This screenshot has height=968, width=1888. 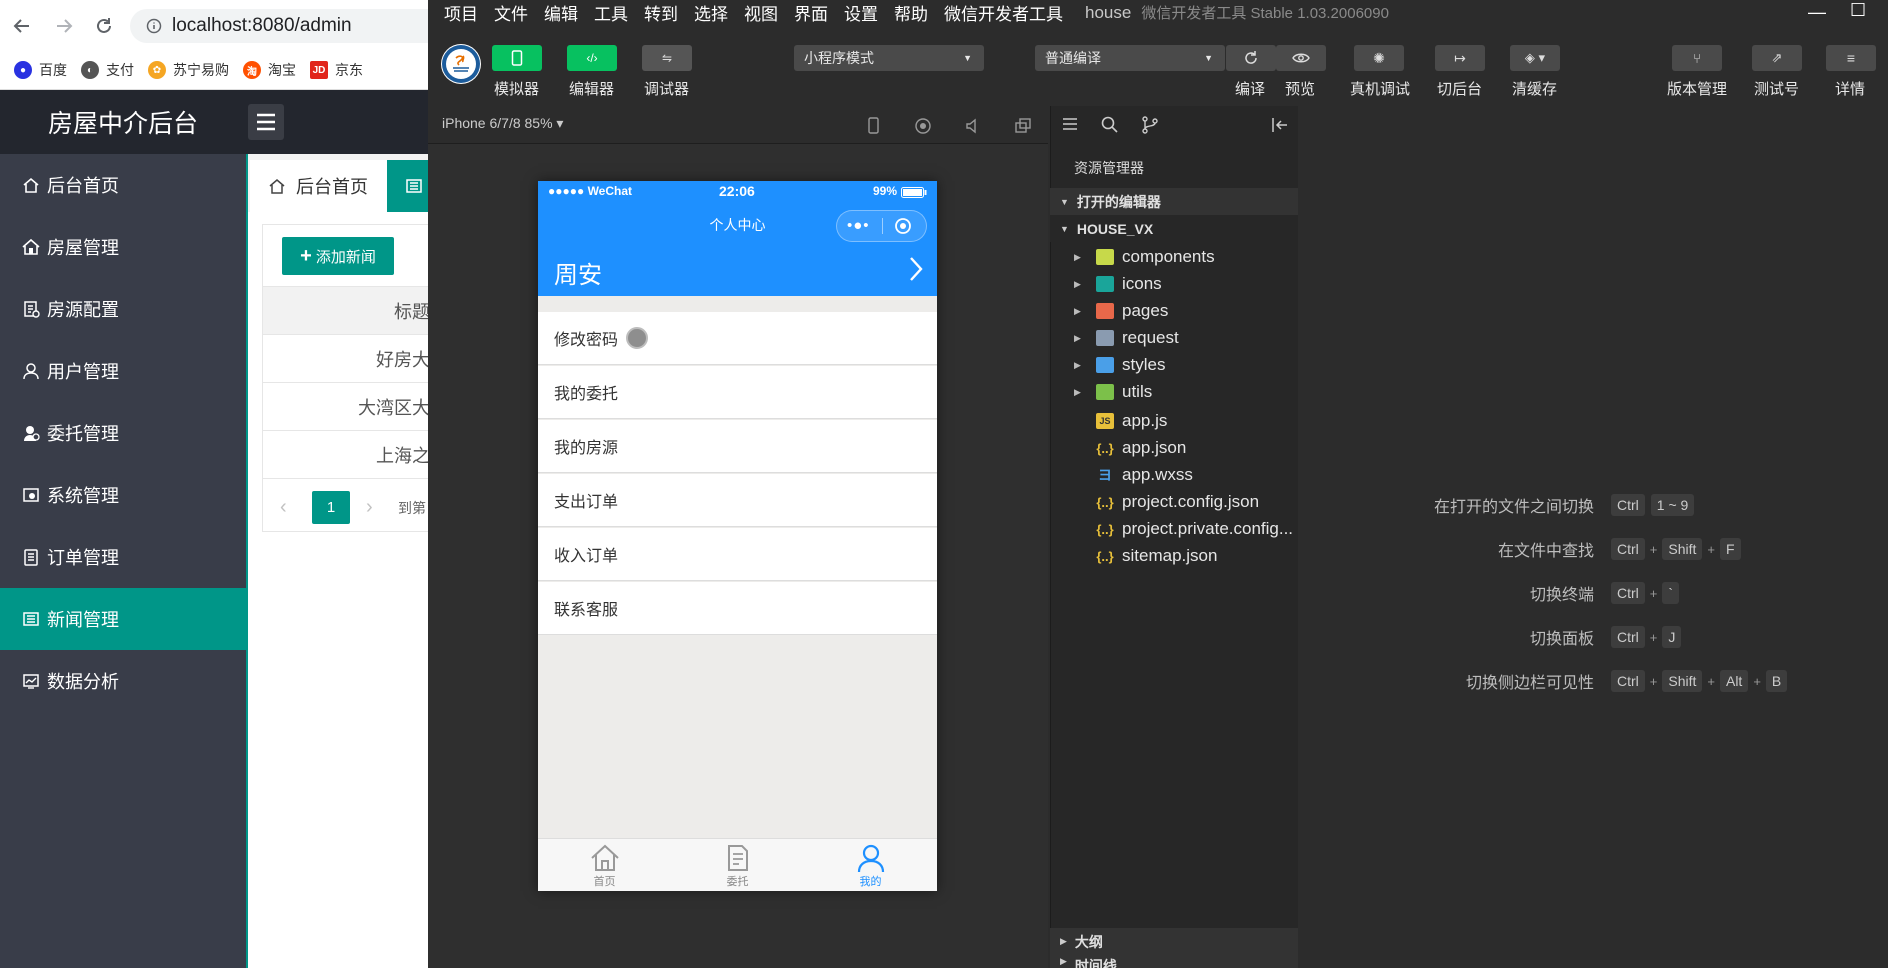 What do you see at coordinates (123, 495) in the screenshot?
I see `sidebar-item-system: 系统管理` at bounding box center [123, 495].